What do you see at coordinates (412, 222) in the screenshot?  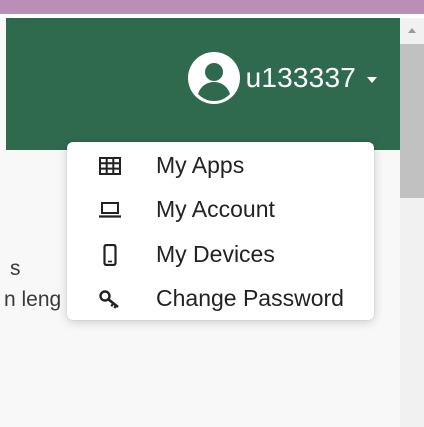 I see `vertical-scrollbar` at bounding box center [412, 222].